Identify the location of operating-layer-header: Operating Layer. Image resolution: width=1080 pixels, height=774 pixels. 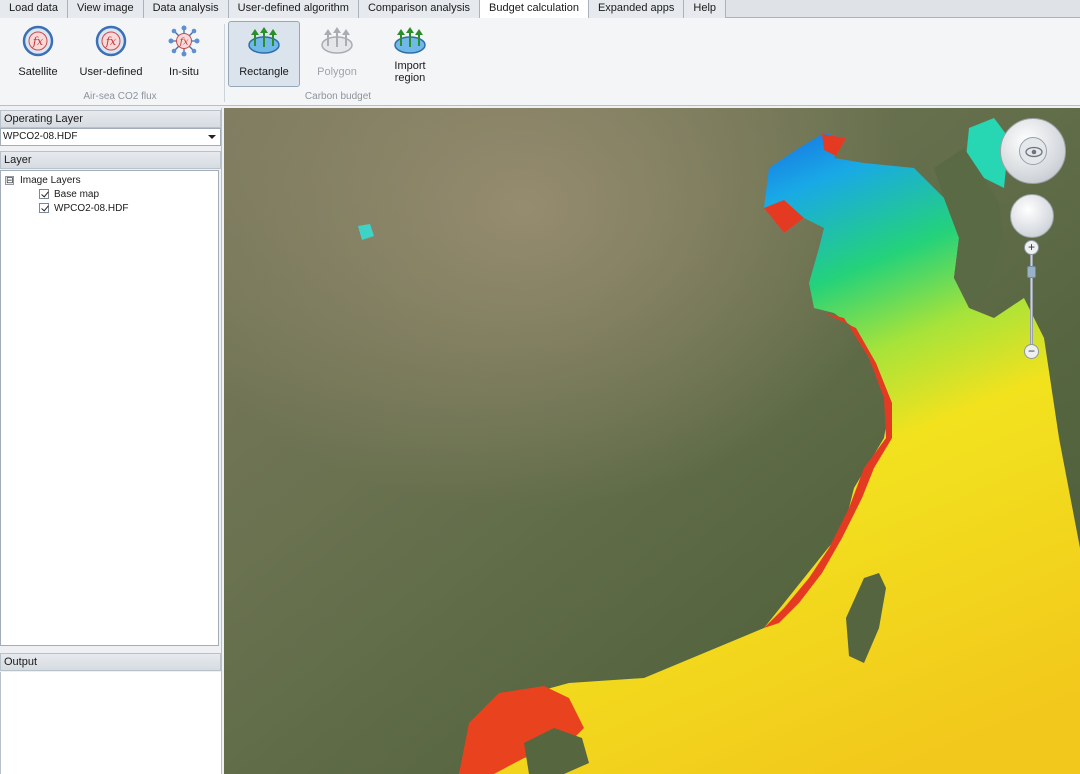
(110, 119).